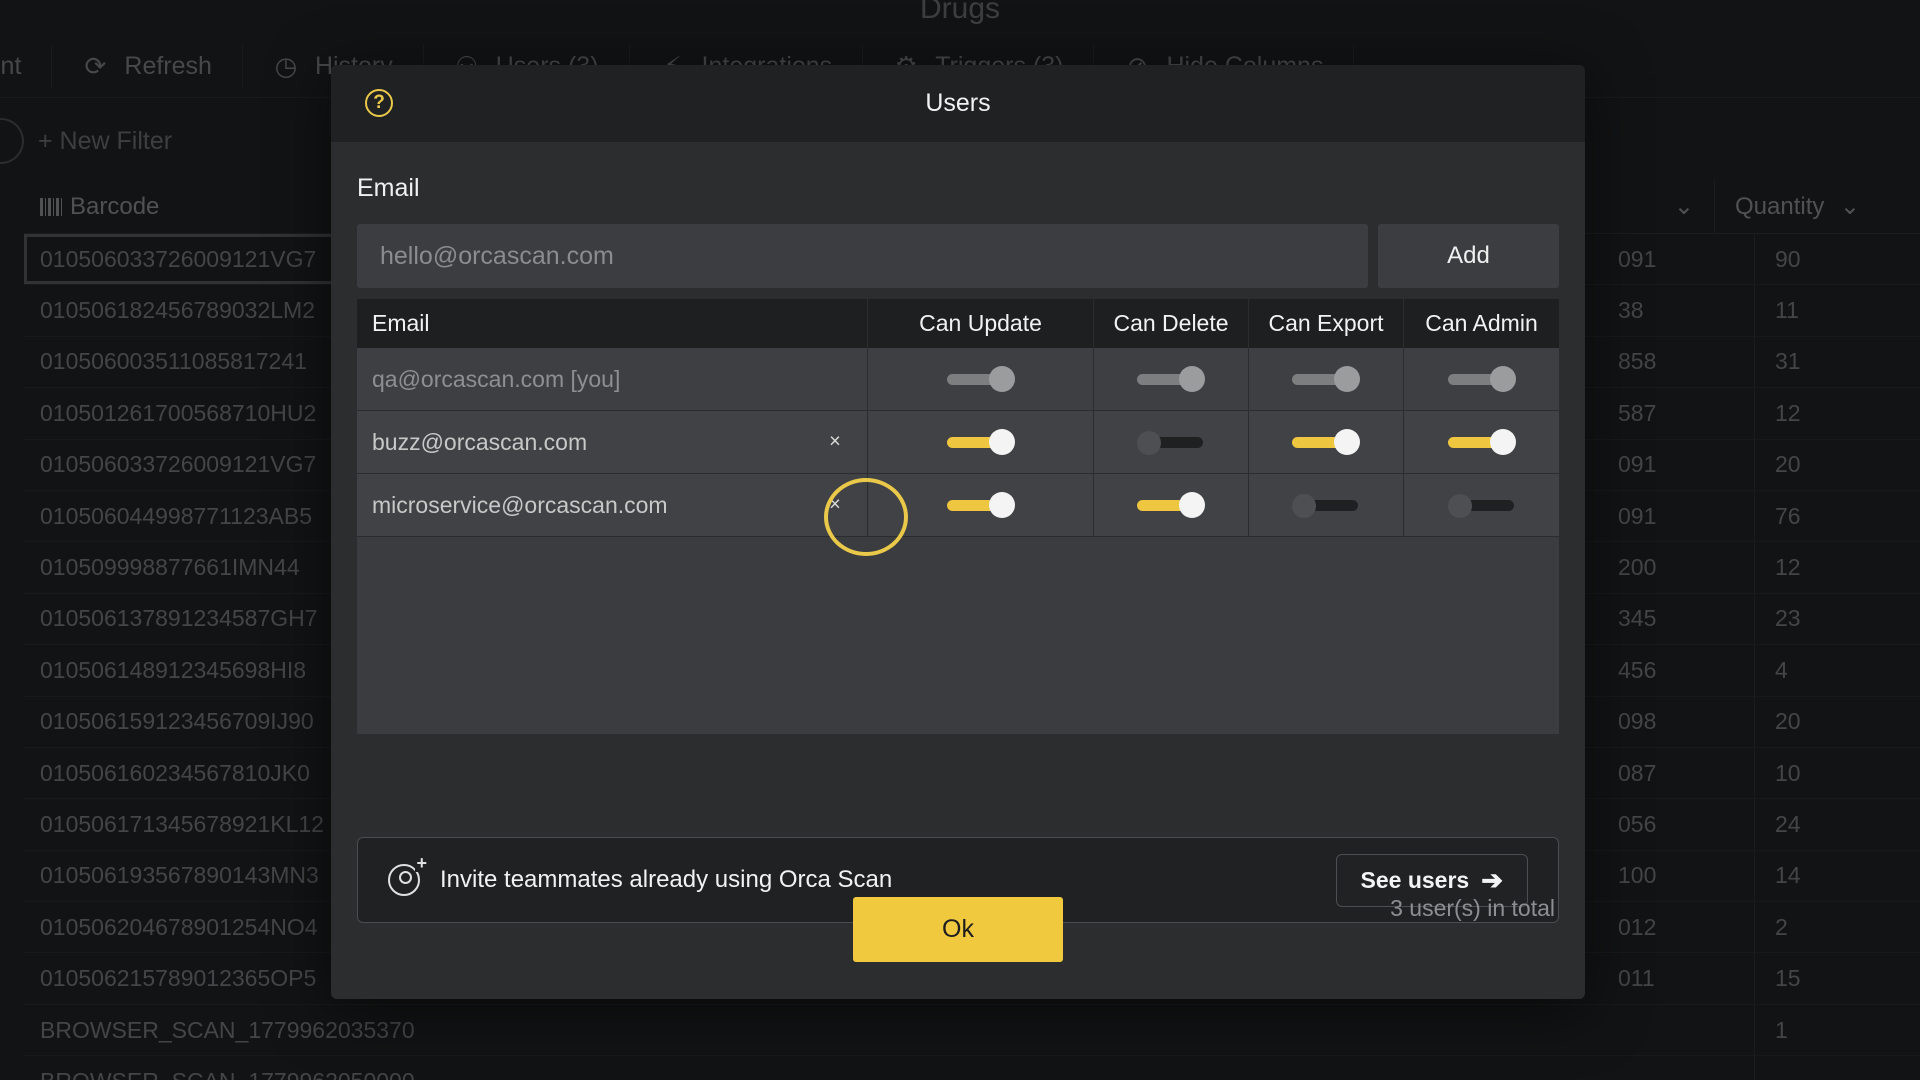 The image size is (1920, 1080). I want to click on add-user-row: Add, so click(958, 256).